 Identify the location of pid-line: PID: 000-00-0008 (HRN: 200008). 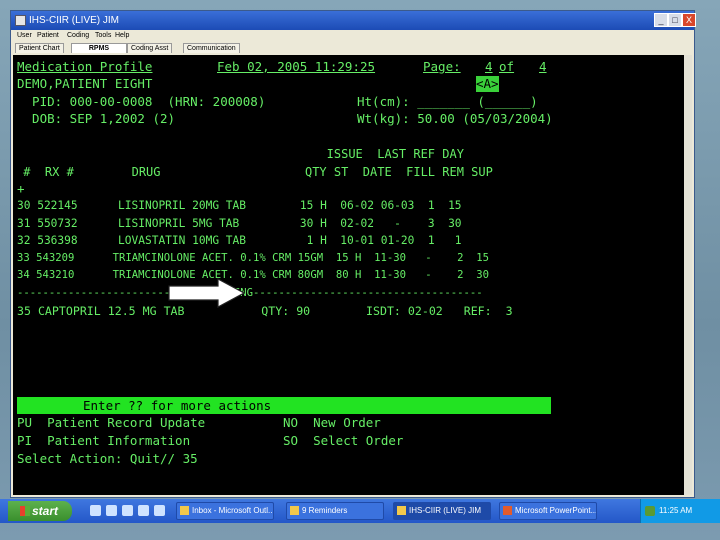
(141, 101).